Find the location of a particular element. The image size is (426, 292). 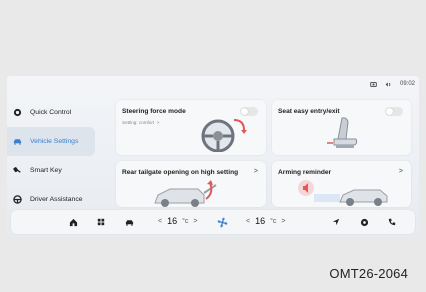

steering-assist-icon is located at coordinates (17, 199).